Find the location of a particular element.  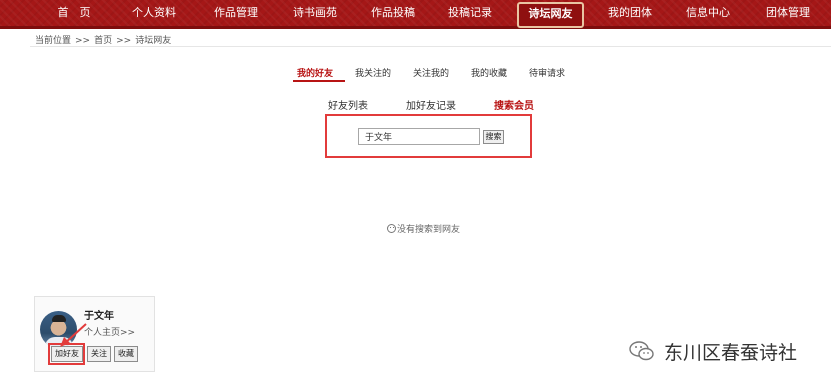

nav-item-profile: 个人资料 is located at coordinates (154, 13).